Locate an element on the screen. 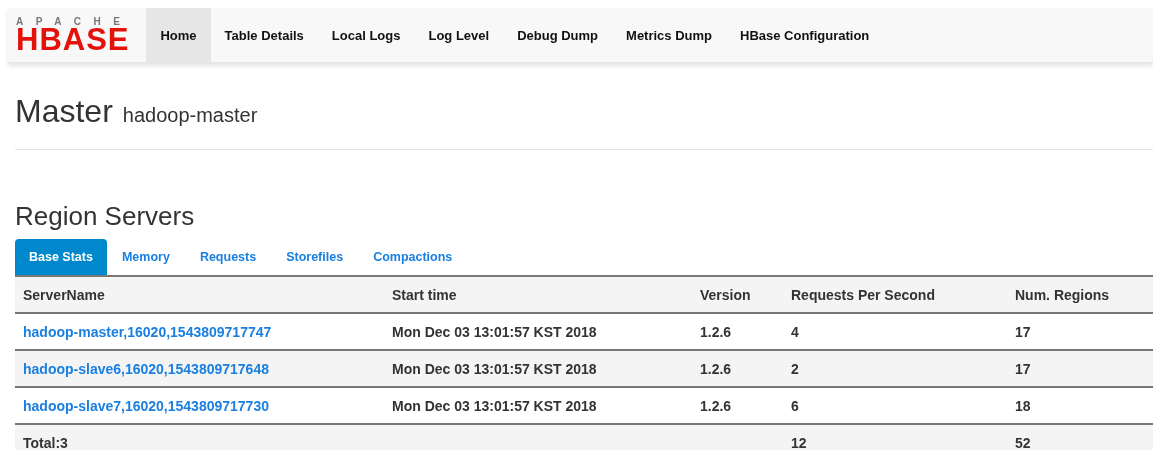  table-cell: 12 is located at coordinates (895, 437).